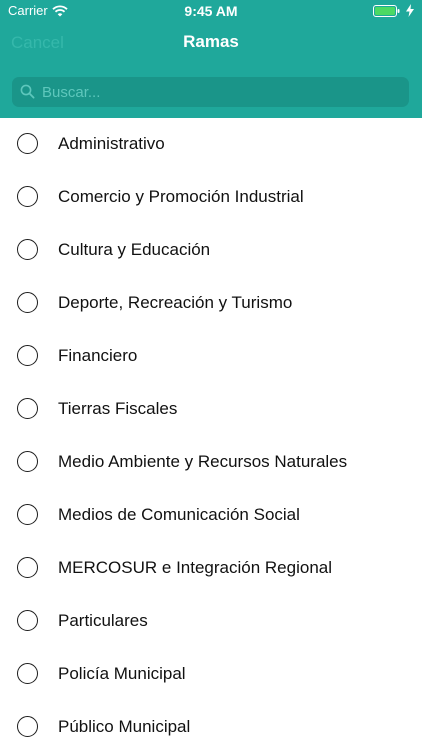 Image resolution: width=422 pixels, height=754 pixels. I want to click on search-icon, so click(27, 91).